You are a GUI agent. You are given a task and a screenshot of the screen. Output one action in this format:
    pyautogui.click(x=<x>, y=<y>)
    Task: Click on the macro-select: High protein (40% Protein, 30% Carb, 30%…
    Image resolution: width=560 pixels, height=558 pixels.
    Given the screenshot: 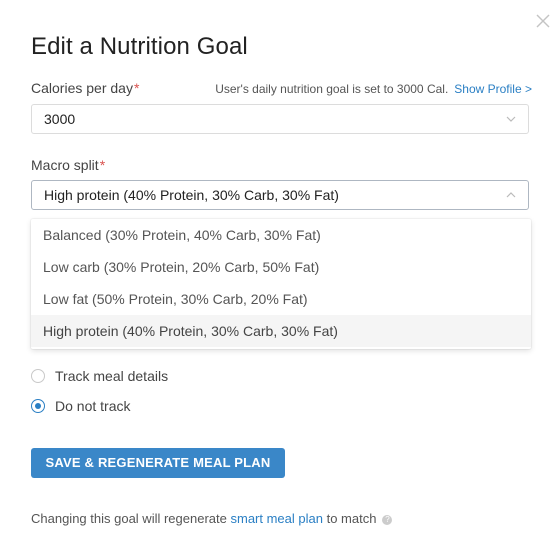 What is the action you would take?
    pyautogui.click(x=280, y=195)
    